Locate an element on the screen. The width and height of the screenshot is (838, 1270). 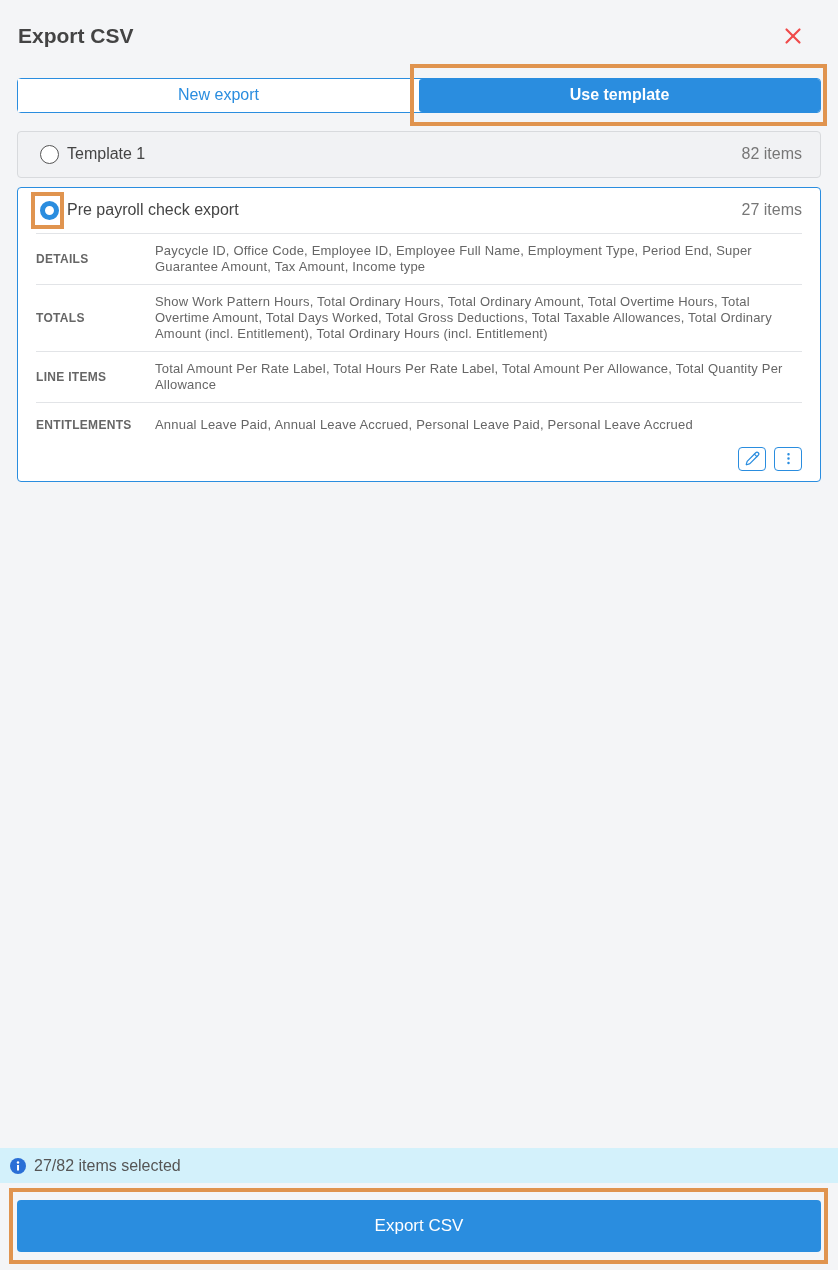
detail-value: Total Amount Per Rate Label, Total Hours Per Rate Label, Total Amount Per Allowance, Total Quantity Per Allowance is located at coordinates (469, 376).